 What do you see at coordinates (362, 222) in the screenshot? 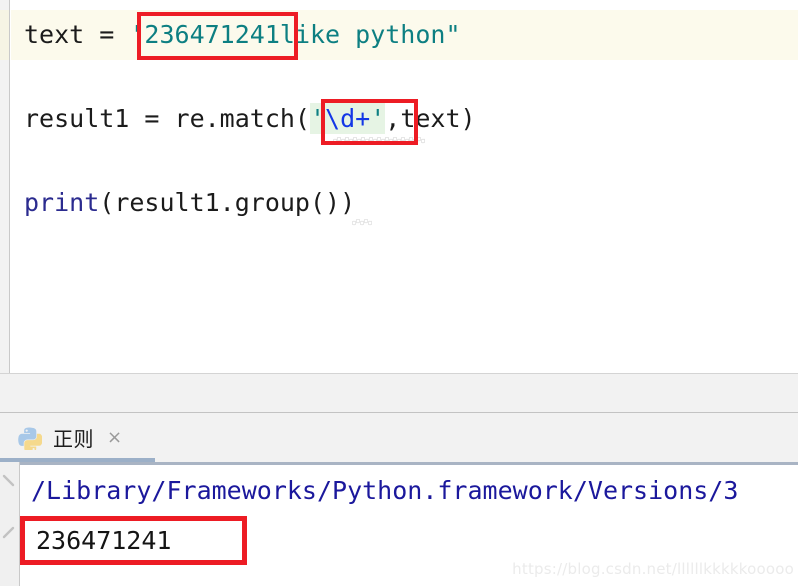
I see `print-warning-squiggle` at bounding box center [362, 222].